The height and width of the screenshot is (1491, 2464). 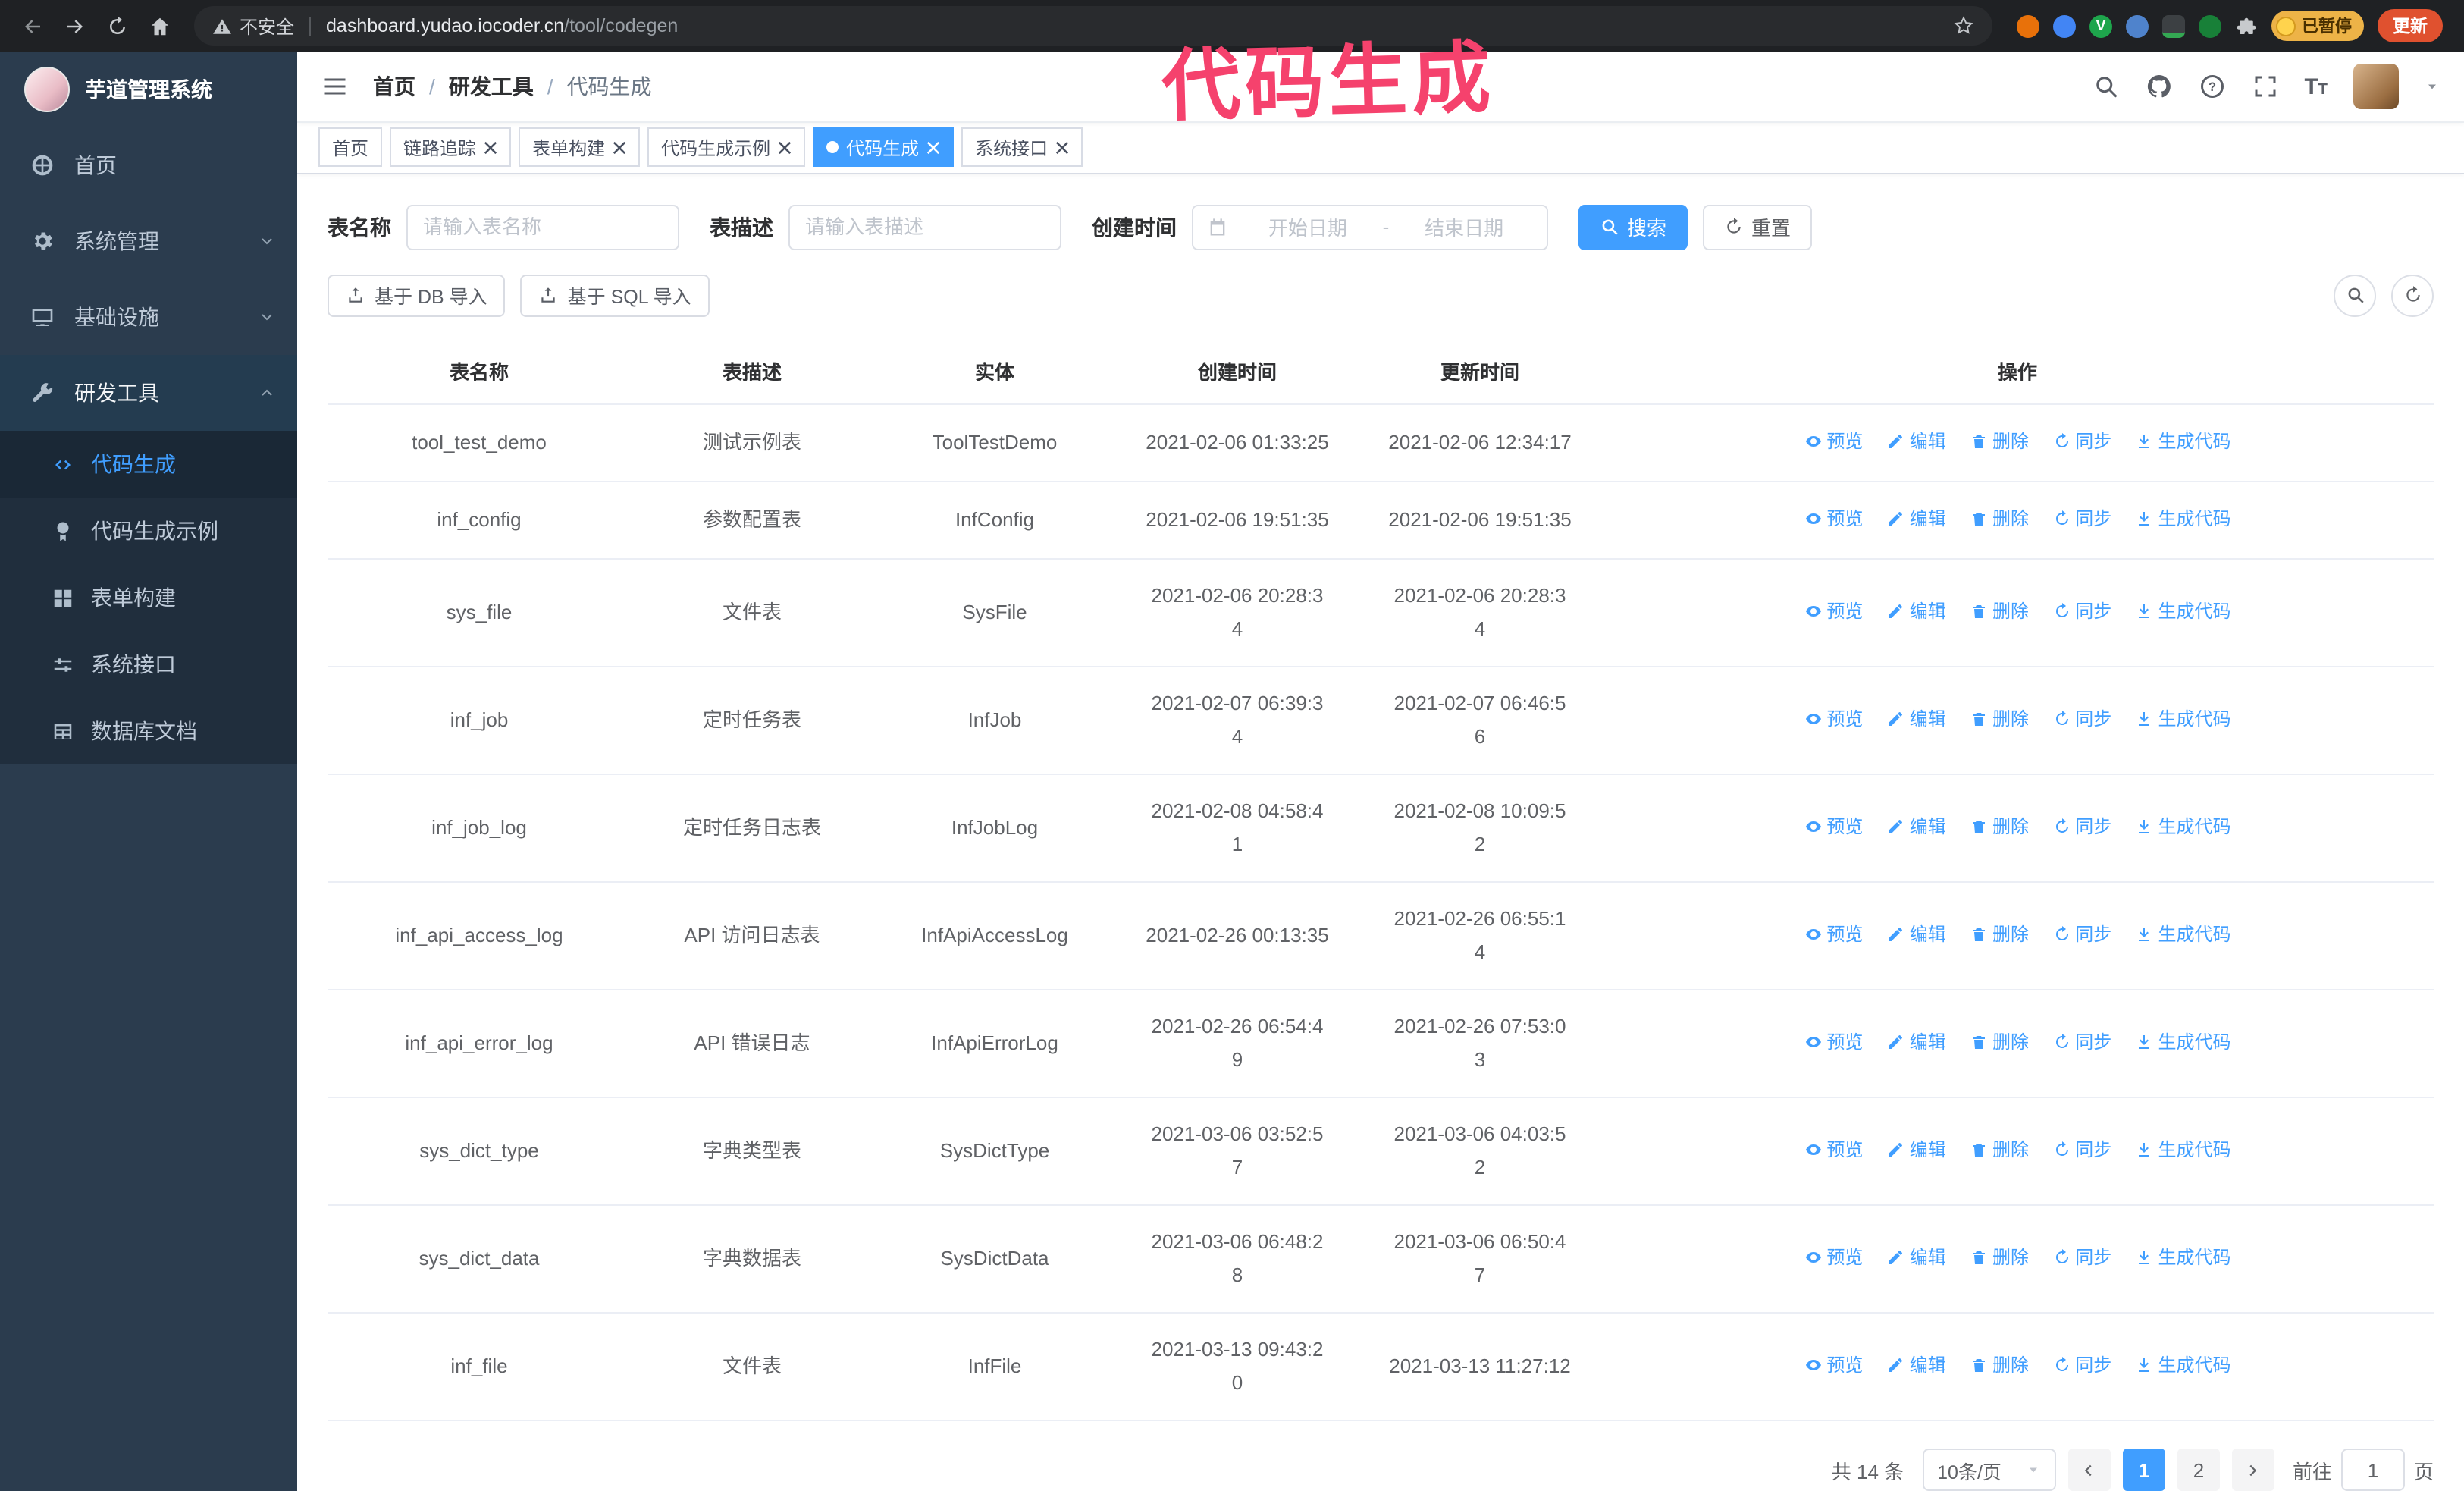 What do you see at coordinates (1963, 25) in the screenshot?
I see `bookmark-star-icon` at bounding box center [1963, 25].